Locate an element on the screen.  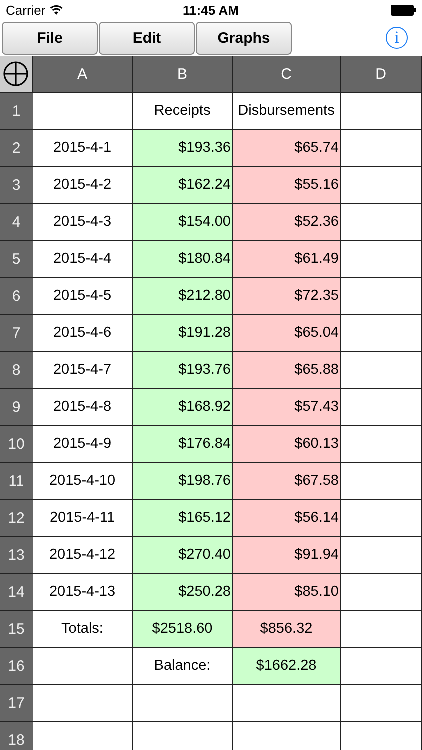
toolbar-button: File is located at coordinates (50, 38).